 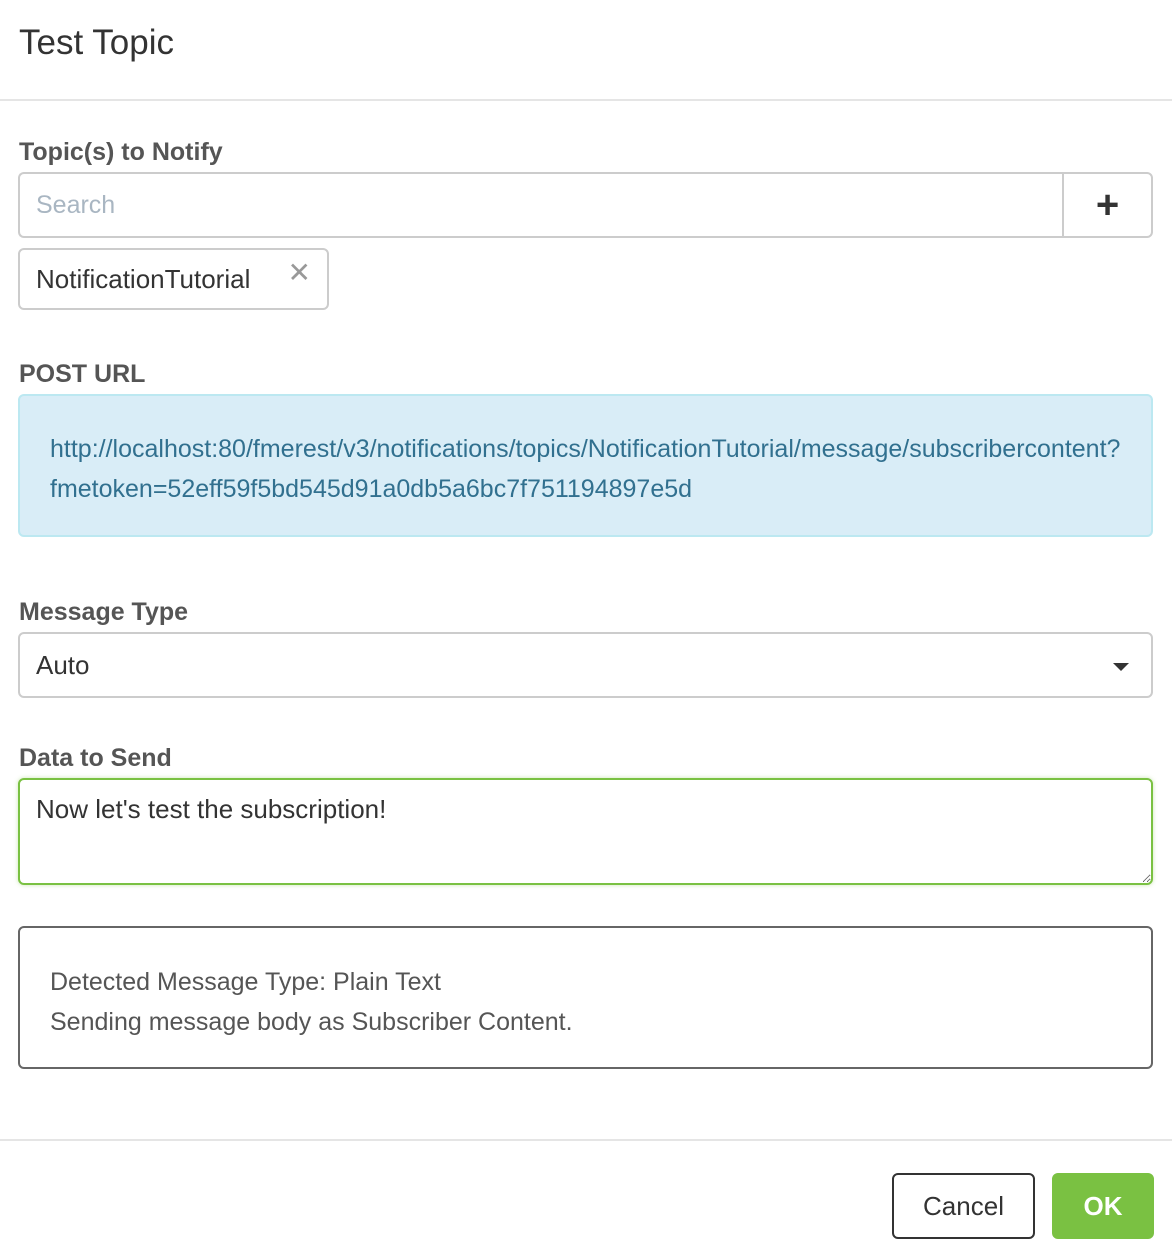 What do you see at coordinates (96, 42) in the screenshot?
I see `dialog-title: Test Topic` at bounding box center [96, 42].